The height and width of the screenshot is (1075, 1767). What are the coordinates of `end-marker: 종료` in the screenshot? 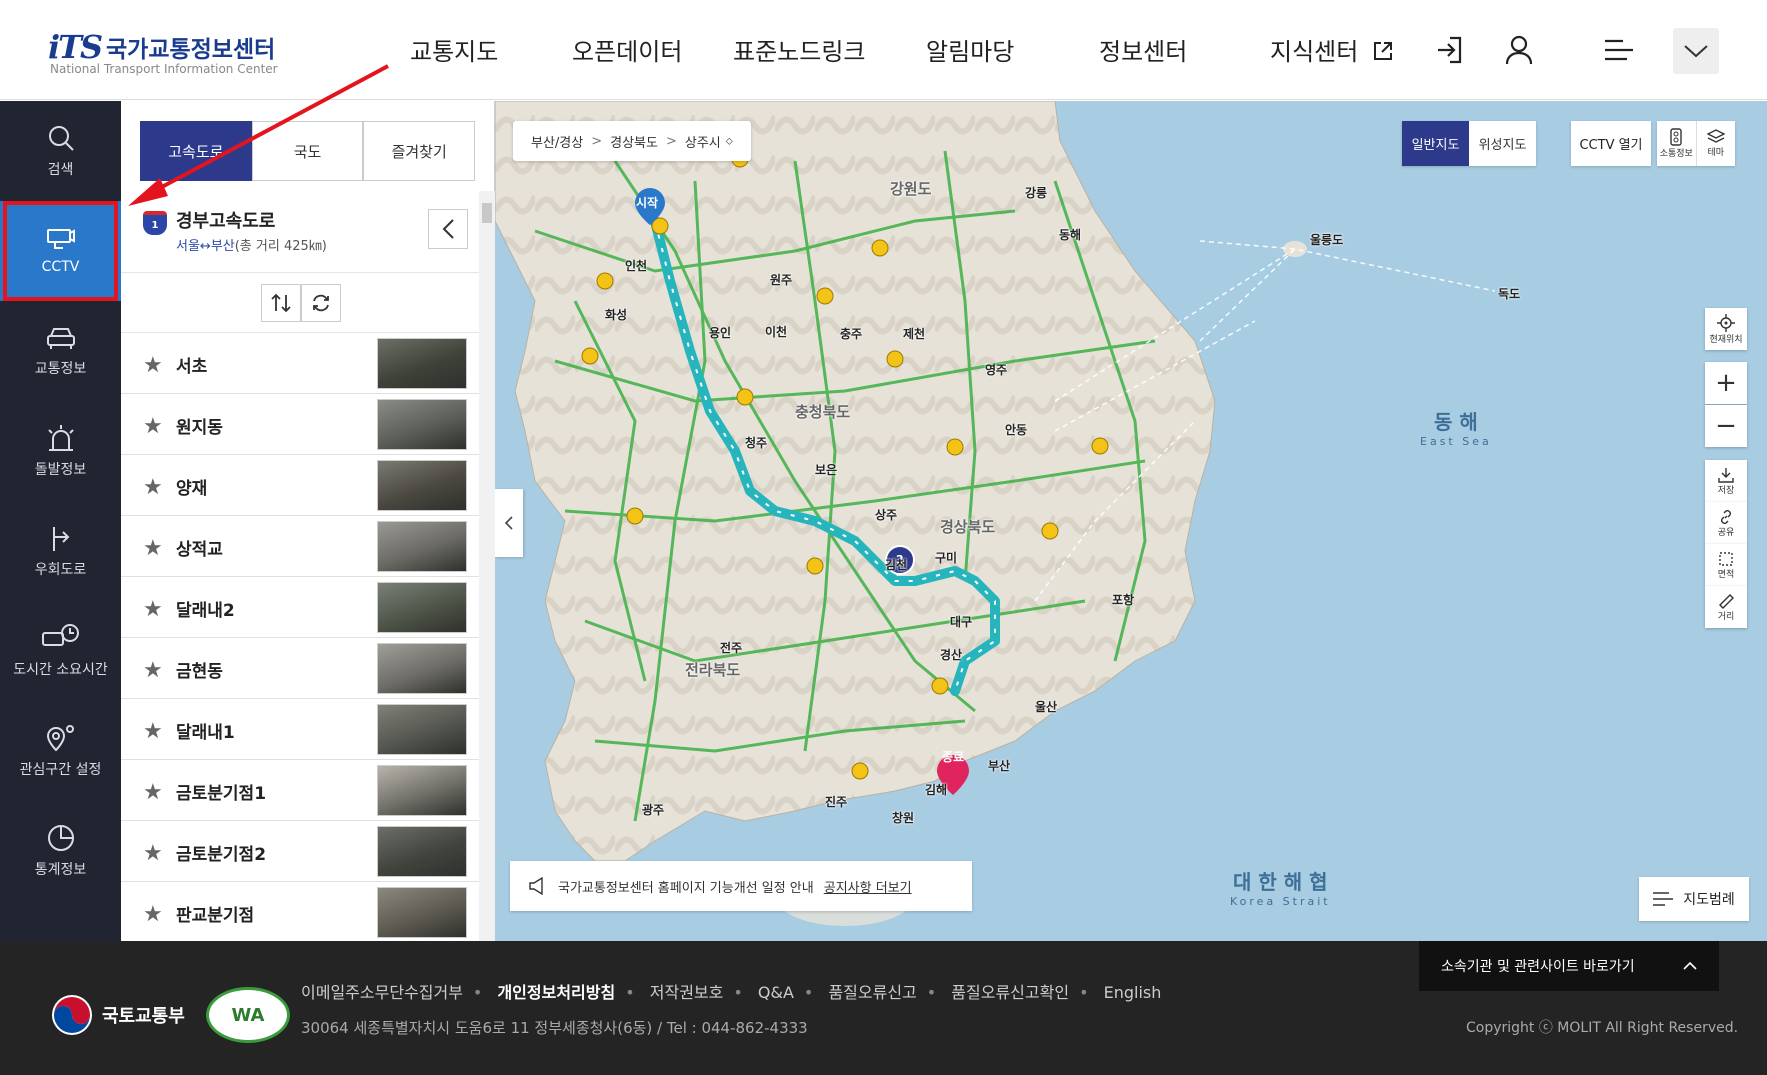 It's located at (953, 756).